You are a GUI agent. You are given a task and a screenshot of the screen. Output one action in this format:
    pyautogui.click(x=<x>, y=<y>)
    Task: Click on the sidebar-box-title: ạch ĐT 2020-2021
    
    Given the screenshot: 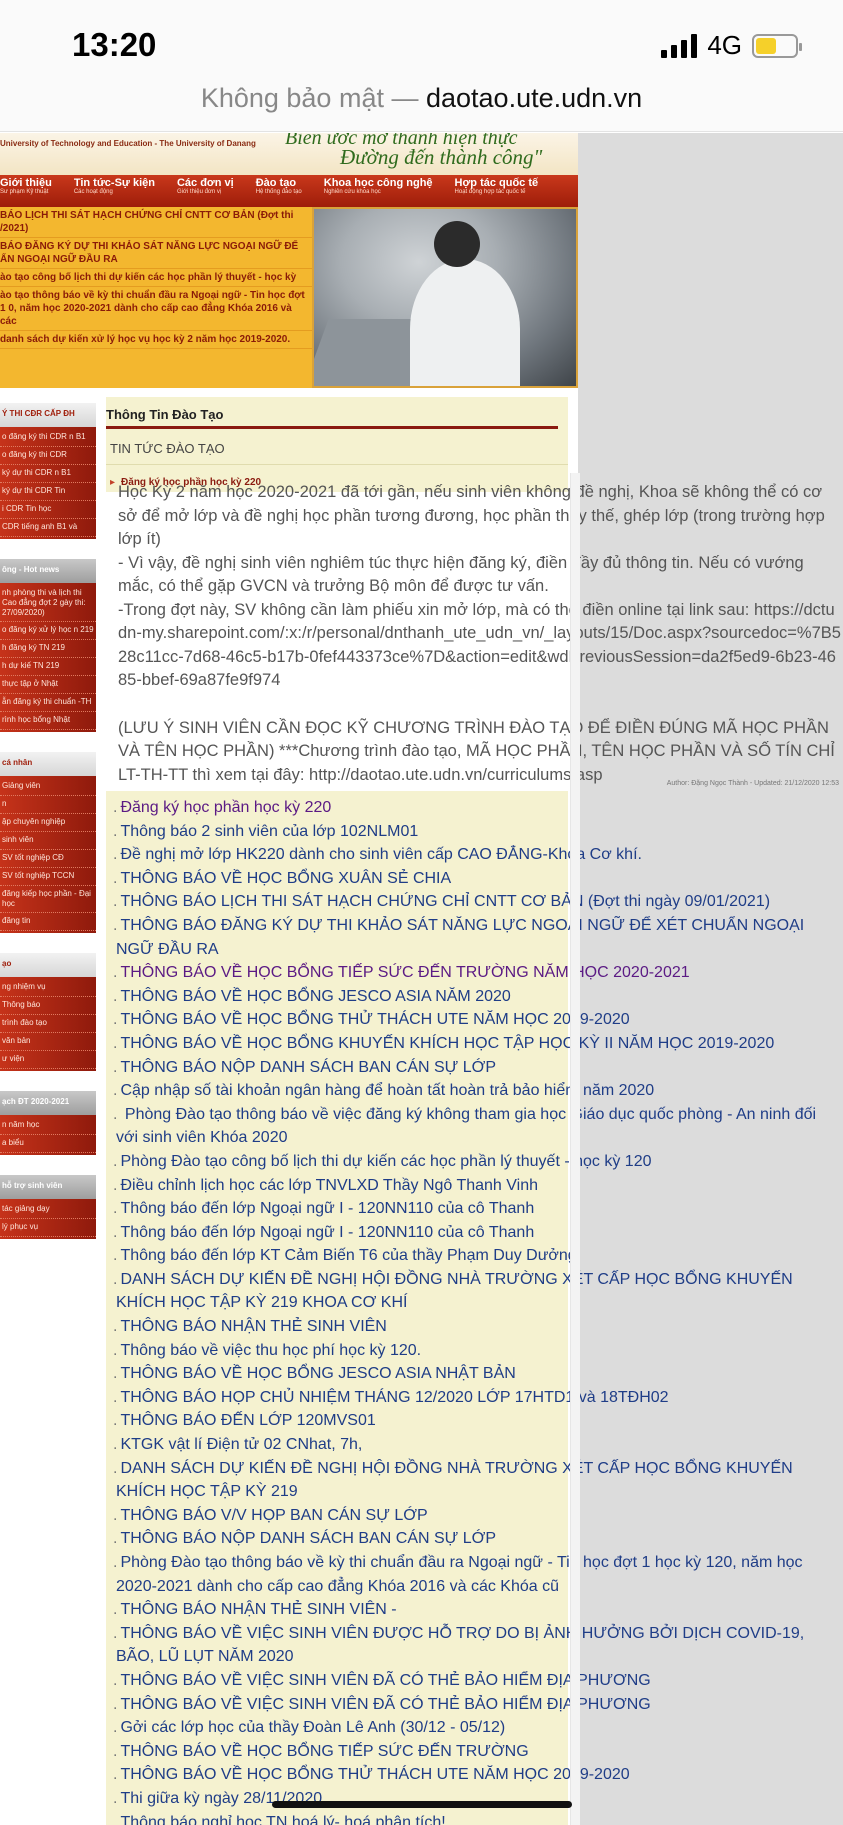 What is the action you would take?
    pyautogui.click(x=48, y=1103)
    